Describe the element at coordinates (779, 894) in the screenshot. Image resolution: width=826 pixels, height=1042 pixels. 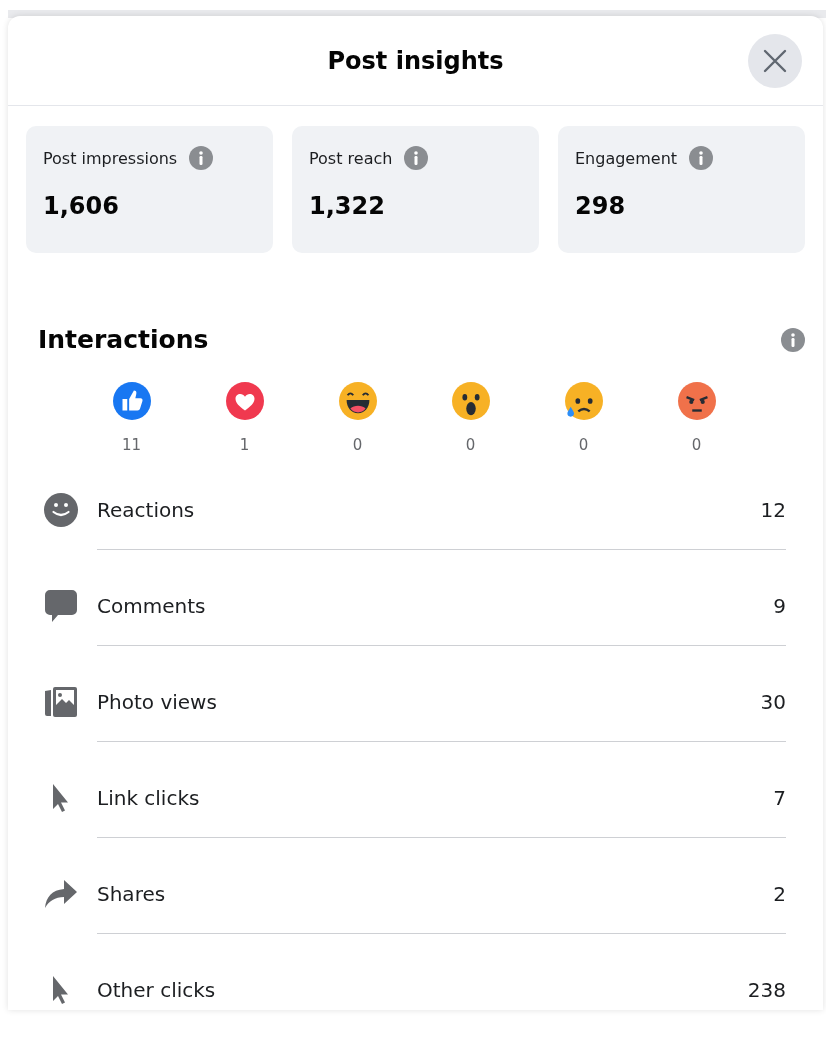
I see `metric-value: 2` at that location.